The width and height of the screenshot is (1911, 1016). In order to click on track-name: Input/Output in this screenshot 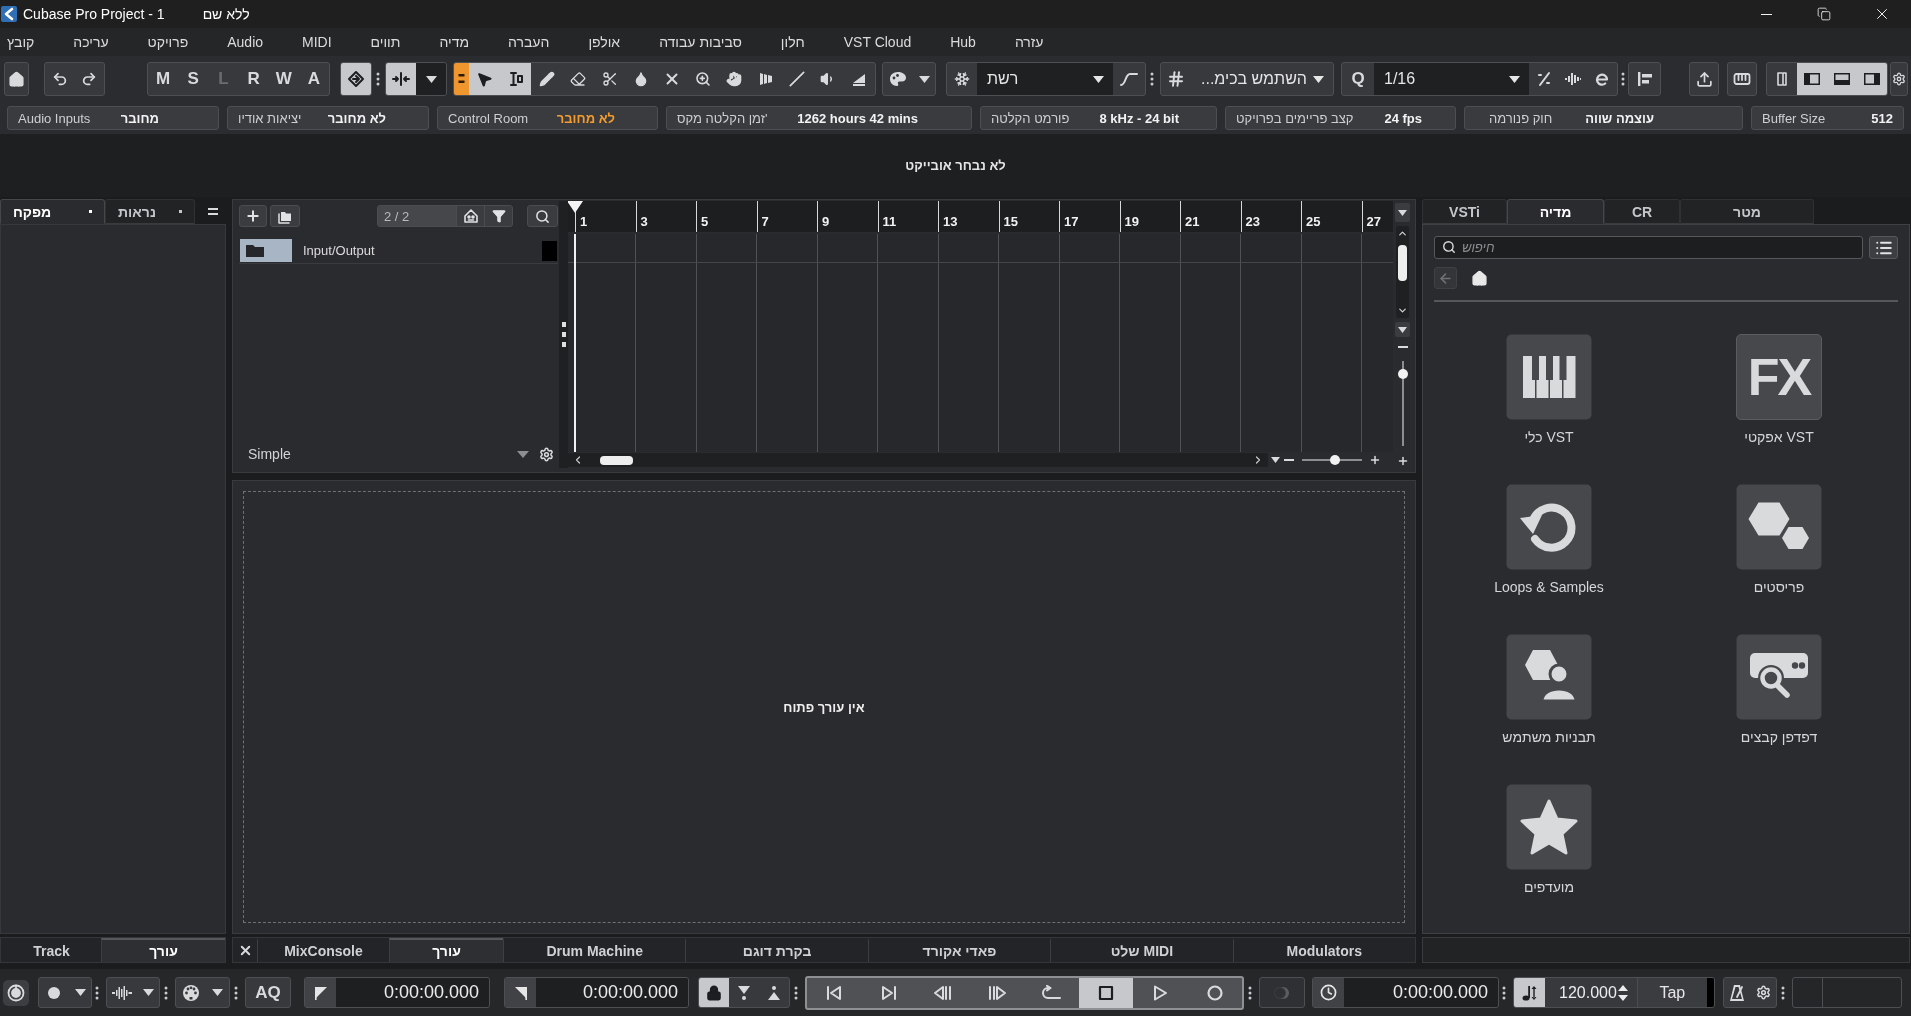, I will do `click(339, 250)`.